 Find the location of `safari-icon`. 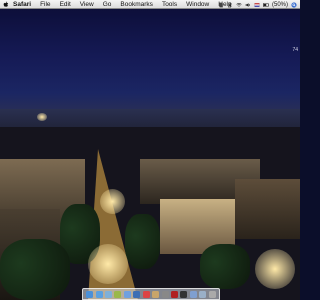

safari-icon is located at coordinates (99, 294).